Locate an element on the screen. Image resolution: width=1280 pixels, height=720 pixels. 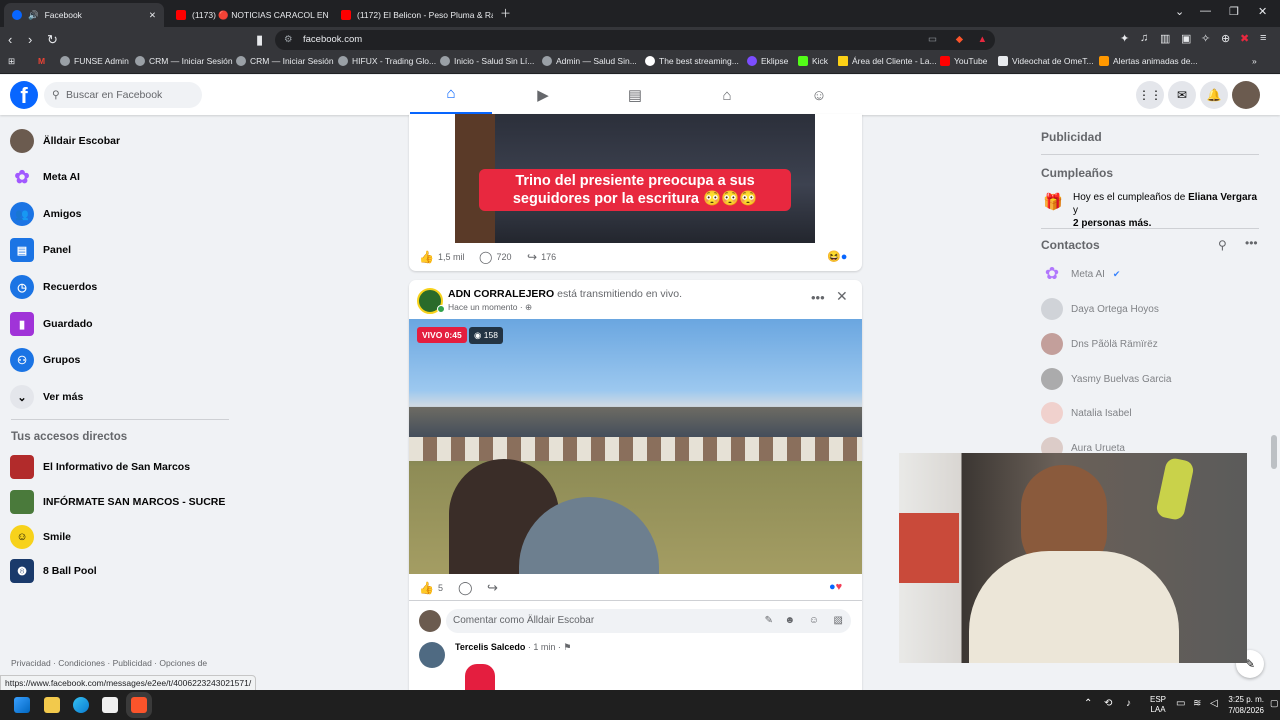
bookmark-item: YouTube is located at coordinates (963, 61).